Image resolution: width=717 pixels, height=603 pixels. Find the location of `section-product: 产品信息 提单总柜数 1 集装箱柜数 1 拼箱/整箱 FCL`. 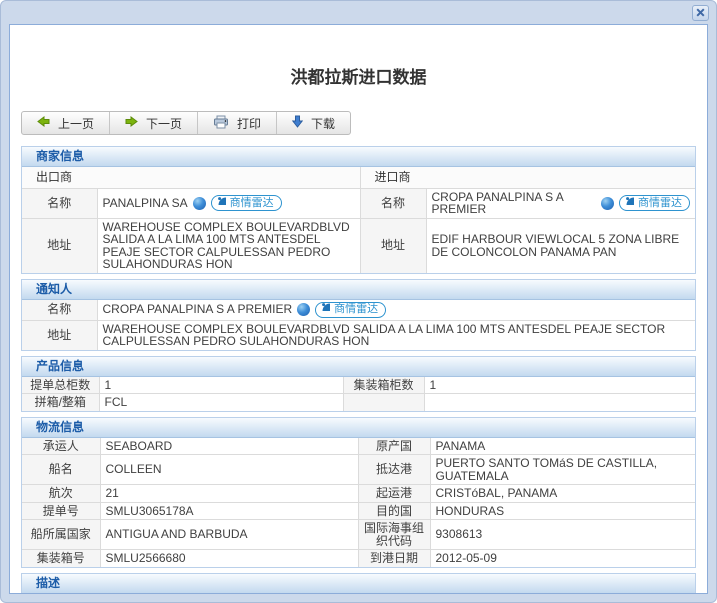

section-product: 产品信息 提单总柜数 1 集装箱柜数 1 拼箱/整箱 FCL is located at coordinates (358, 383).